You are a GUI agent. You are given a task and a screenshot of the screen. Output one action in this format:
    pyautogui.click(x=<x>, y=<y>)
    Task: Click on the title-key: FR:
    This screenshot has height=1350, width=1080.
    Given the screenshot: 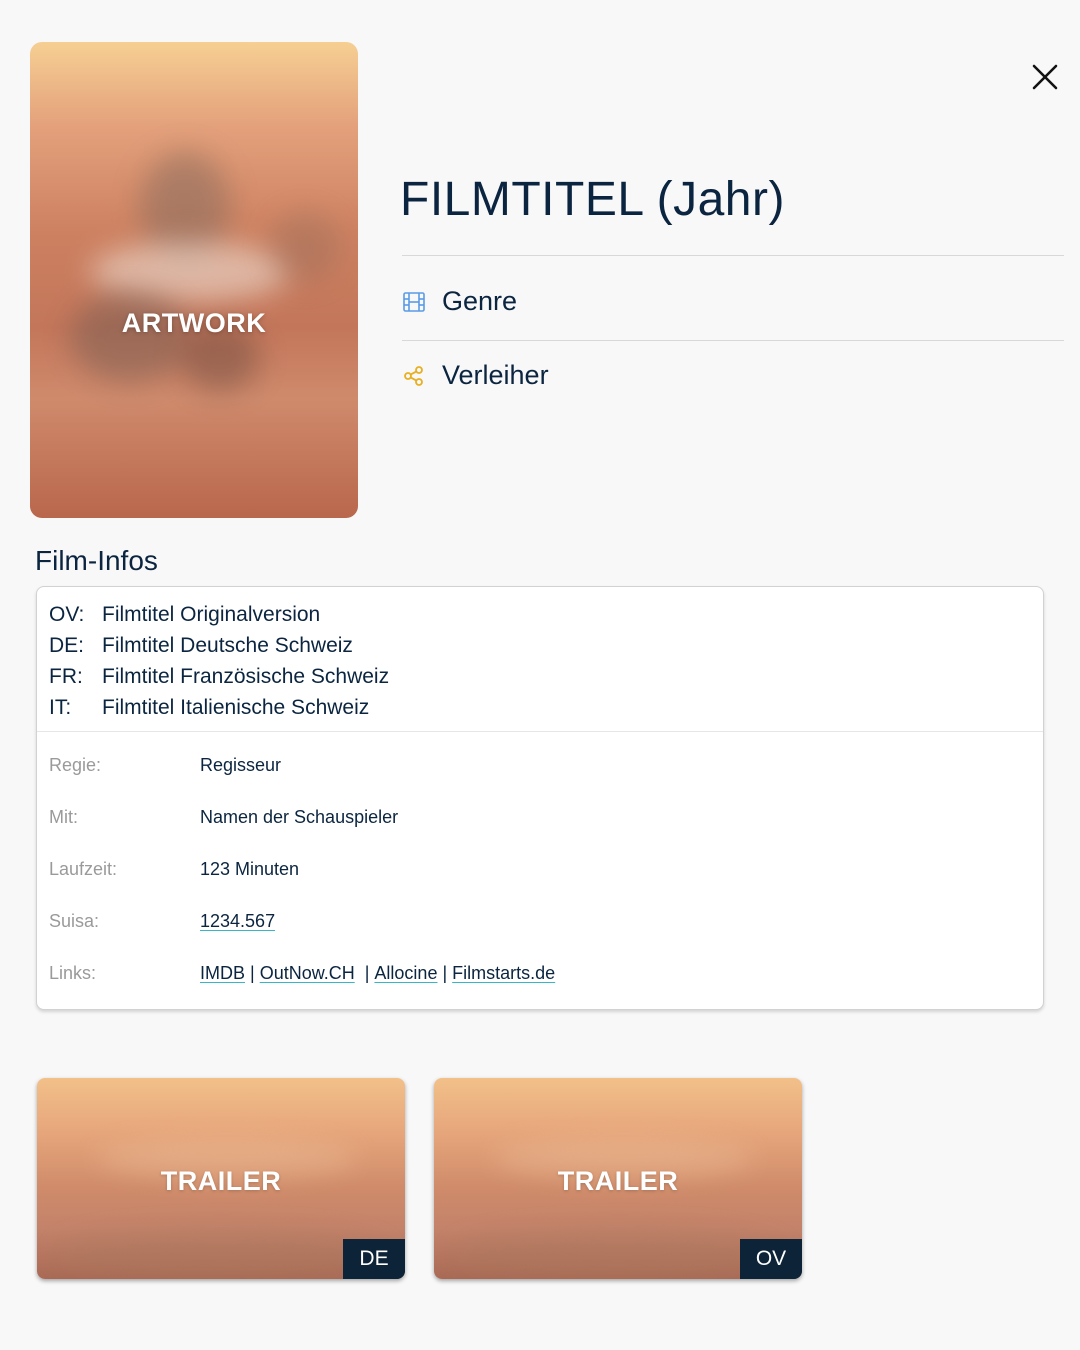 What is the action you would take?
    pyautogui.click(x=66, y=676)
    